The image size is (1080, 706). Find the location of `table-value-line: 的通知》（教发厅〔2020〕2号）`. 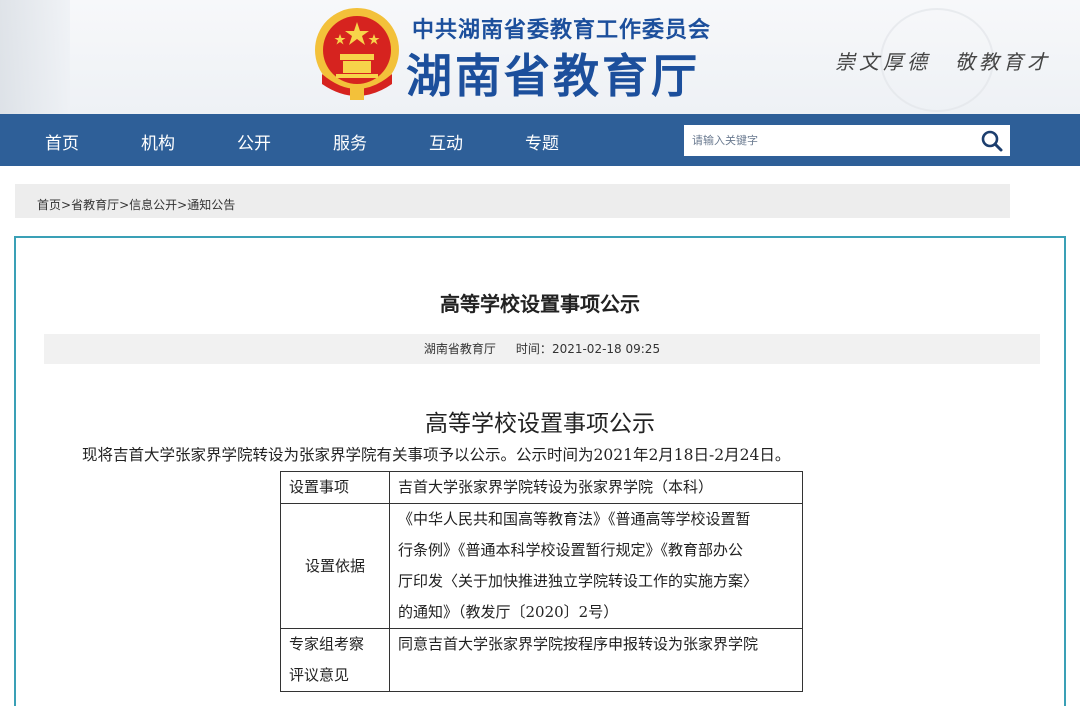

table-value-line: 的通知》（教发厅〔2020〕2号） is located at coordinates (508, 612).